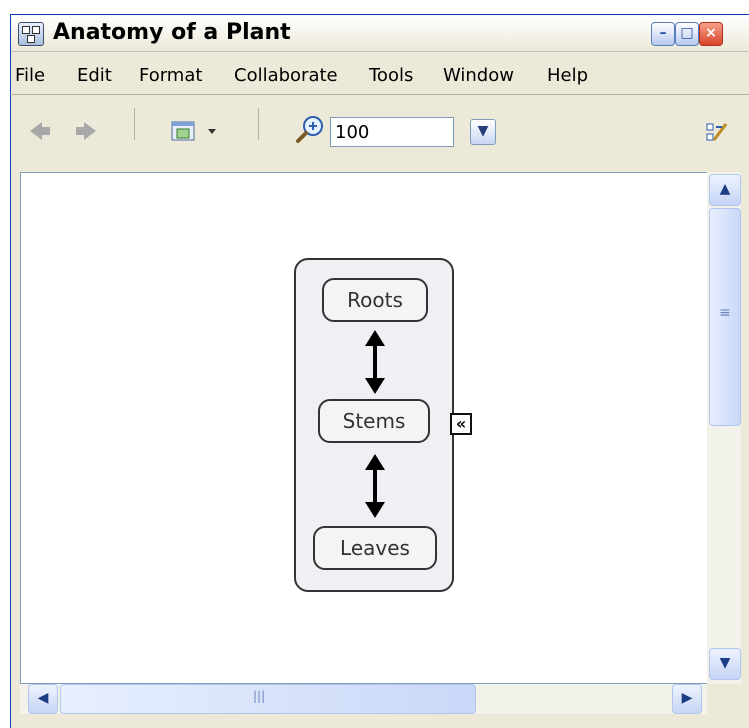  Describe the element at coordinates (36, 131) in the screenshot. I see `back-arrow-icon` at that location.